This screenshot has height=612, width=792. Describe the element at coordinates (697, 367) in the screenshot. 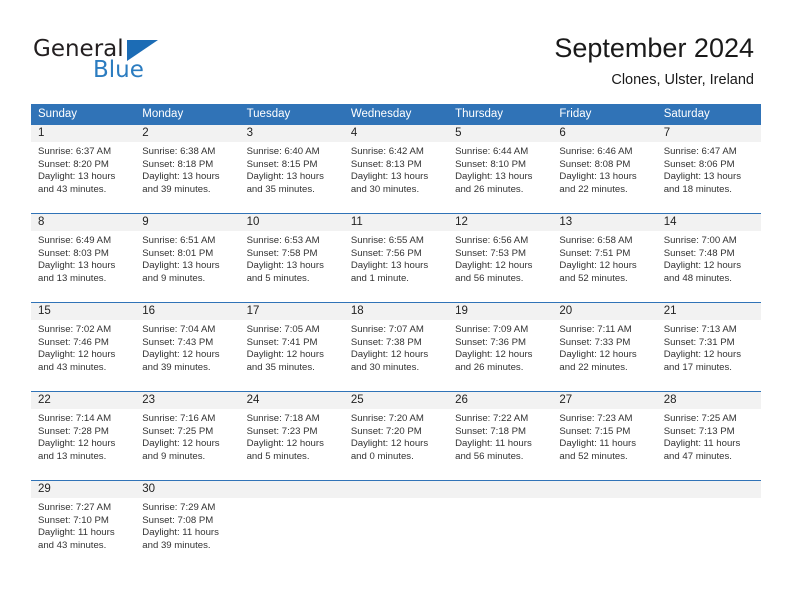

I see `daylight-text-line2: and 17 minutes.` at that location.